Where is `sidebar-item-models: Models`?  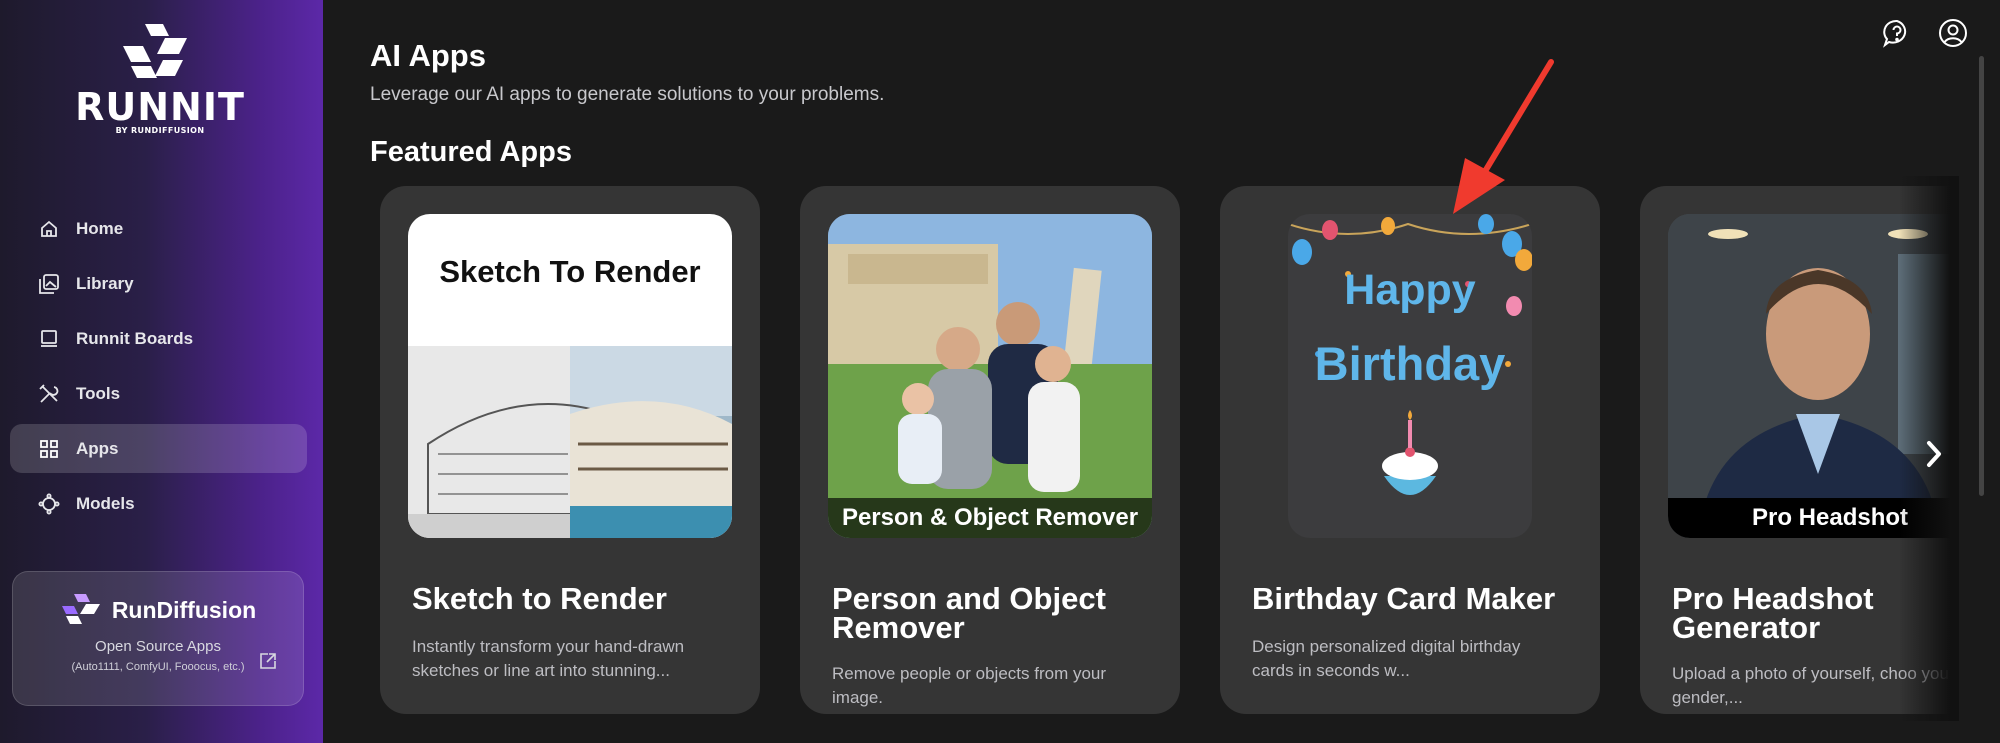 sidebar-item-models: Models is located at coordinates (158, 503).